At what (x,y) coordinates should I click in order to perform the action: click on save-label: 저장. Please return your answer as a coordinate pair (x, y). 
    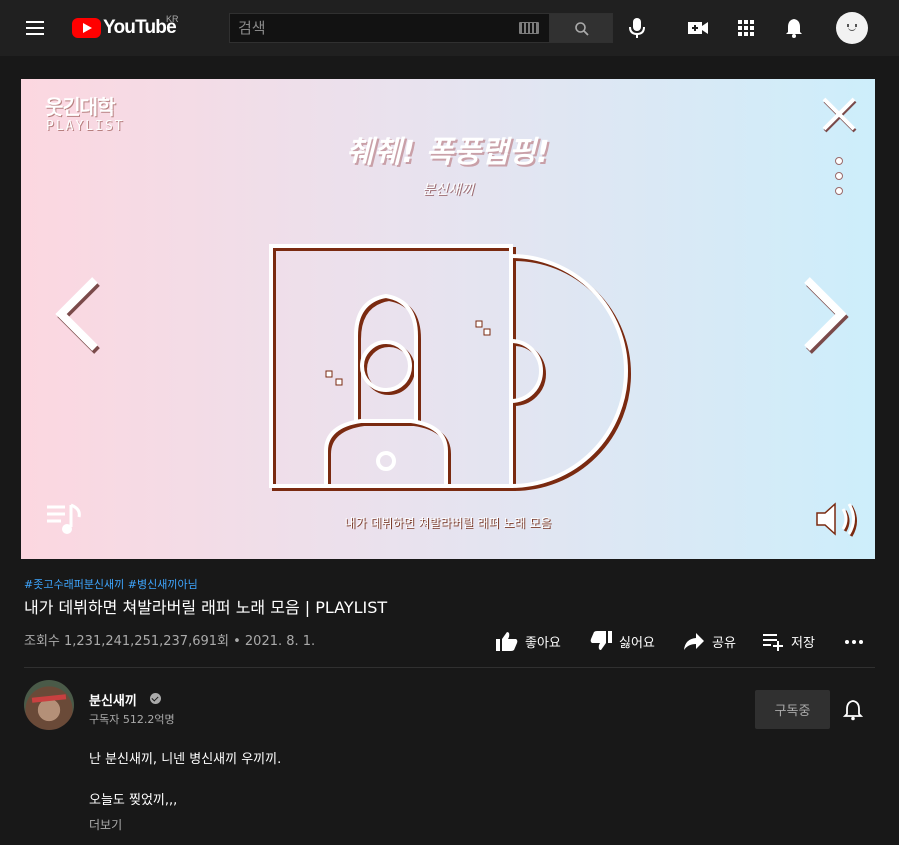
    Looking at the image, I should click on (803, 643).